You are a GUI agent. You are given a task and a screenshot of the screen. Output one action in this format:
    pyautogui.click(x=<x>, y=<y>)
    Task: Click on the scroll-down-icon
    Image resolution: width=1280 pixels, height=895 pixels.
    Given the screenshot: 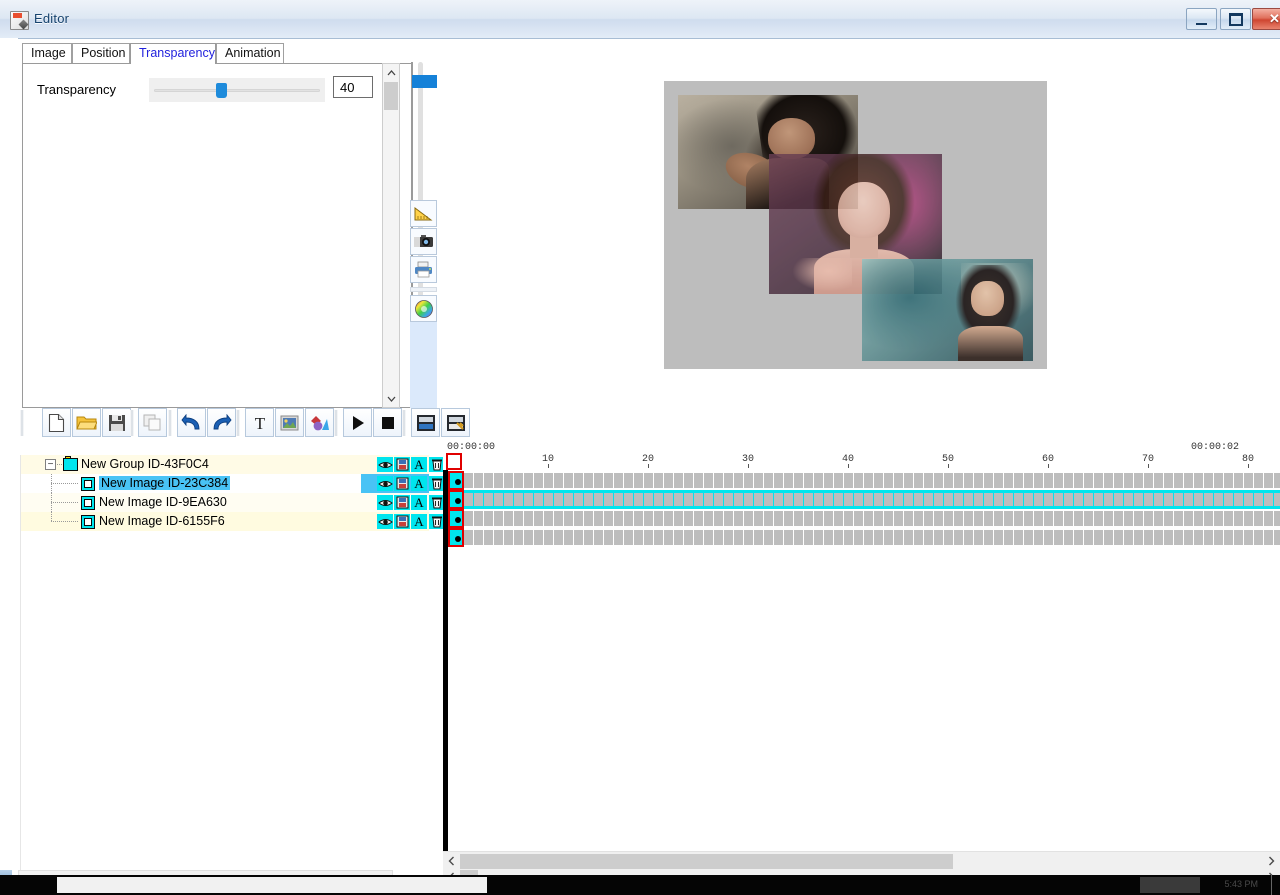 What is the action you would take?
    pyautogui.click(x=391, y=398)
    